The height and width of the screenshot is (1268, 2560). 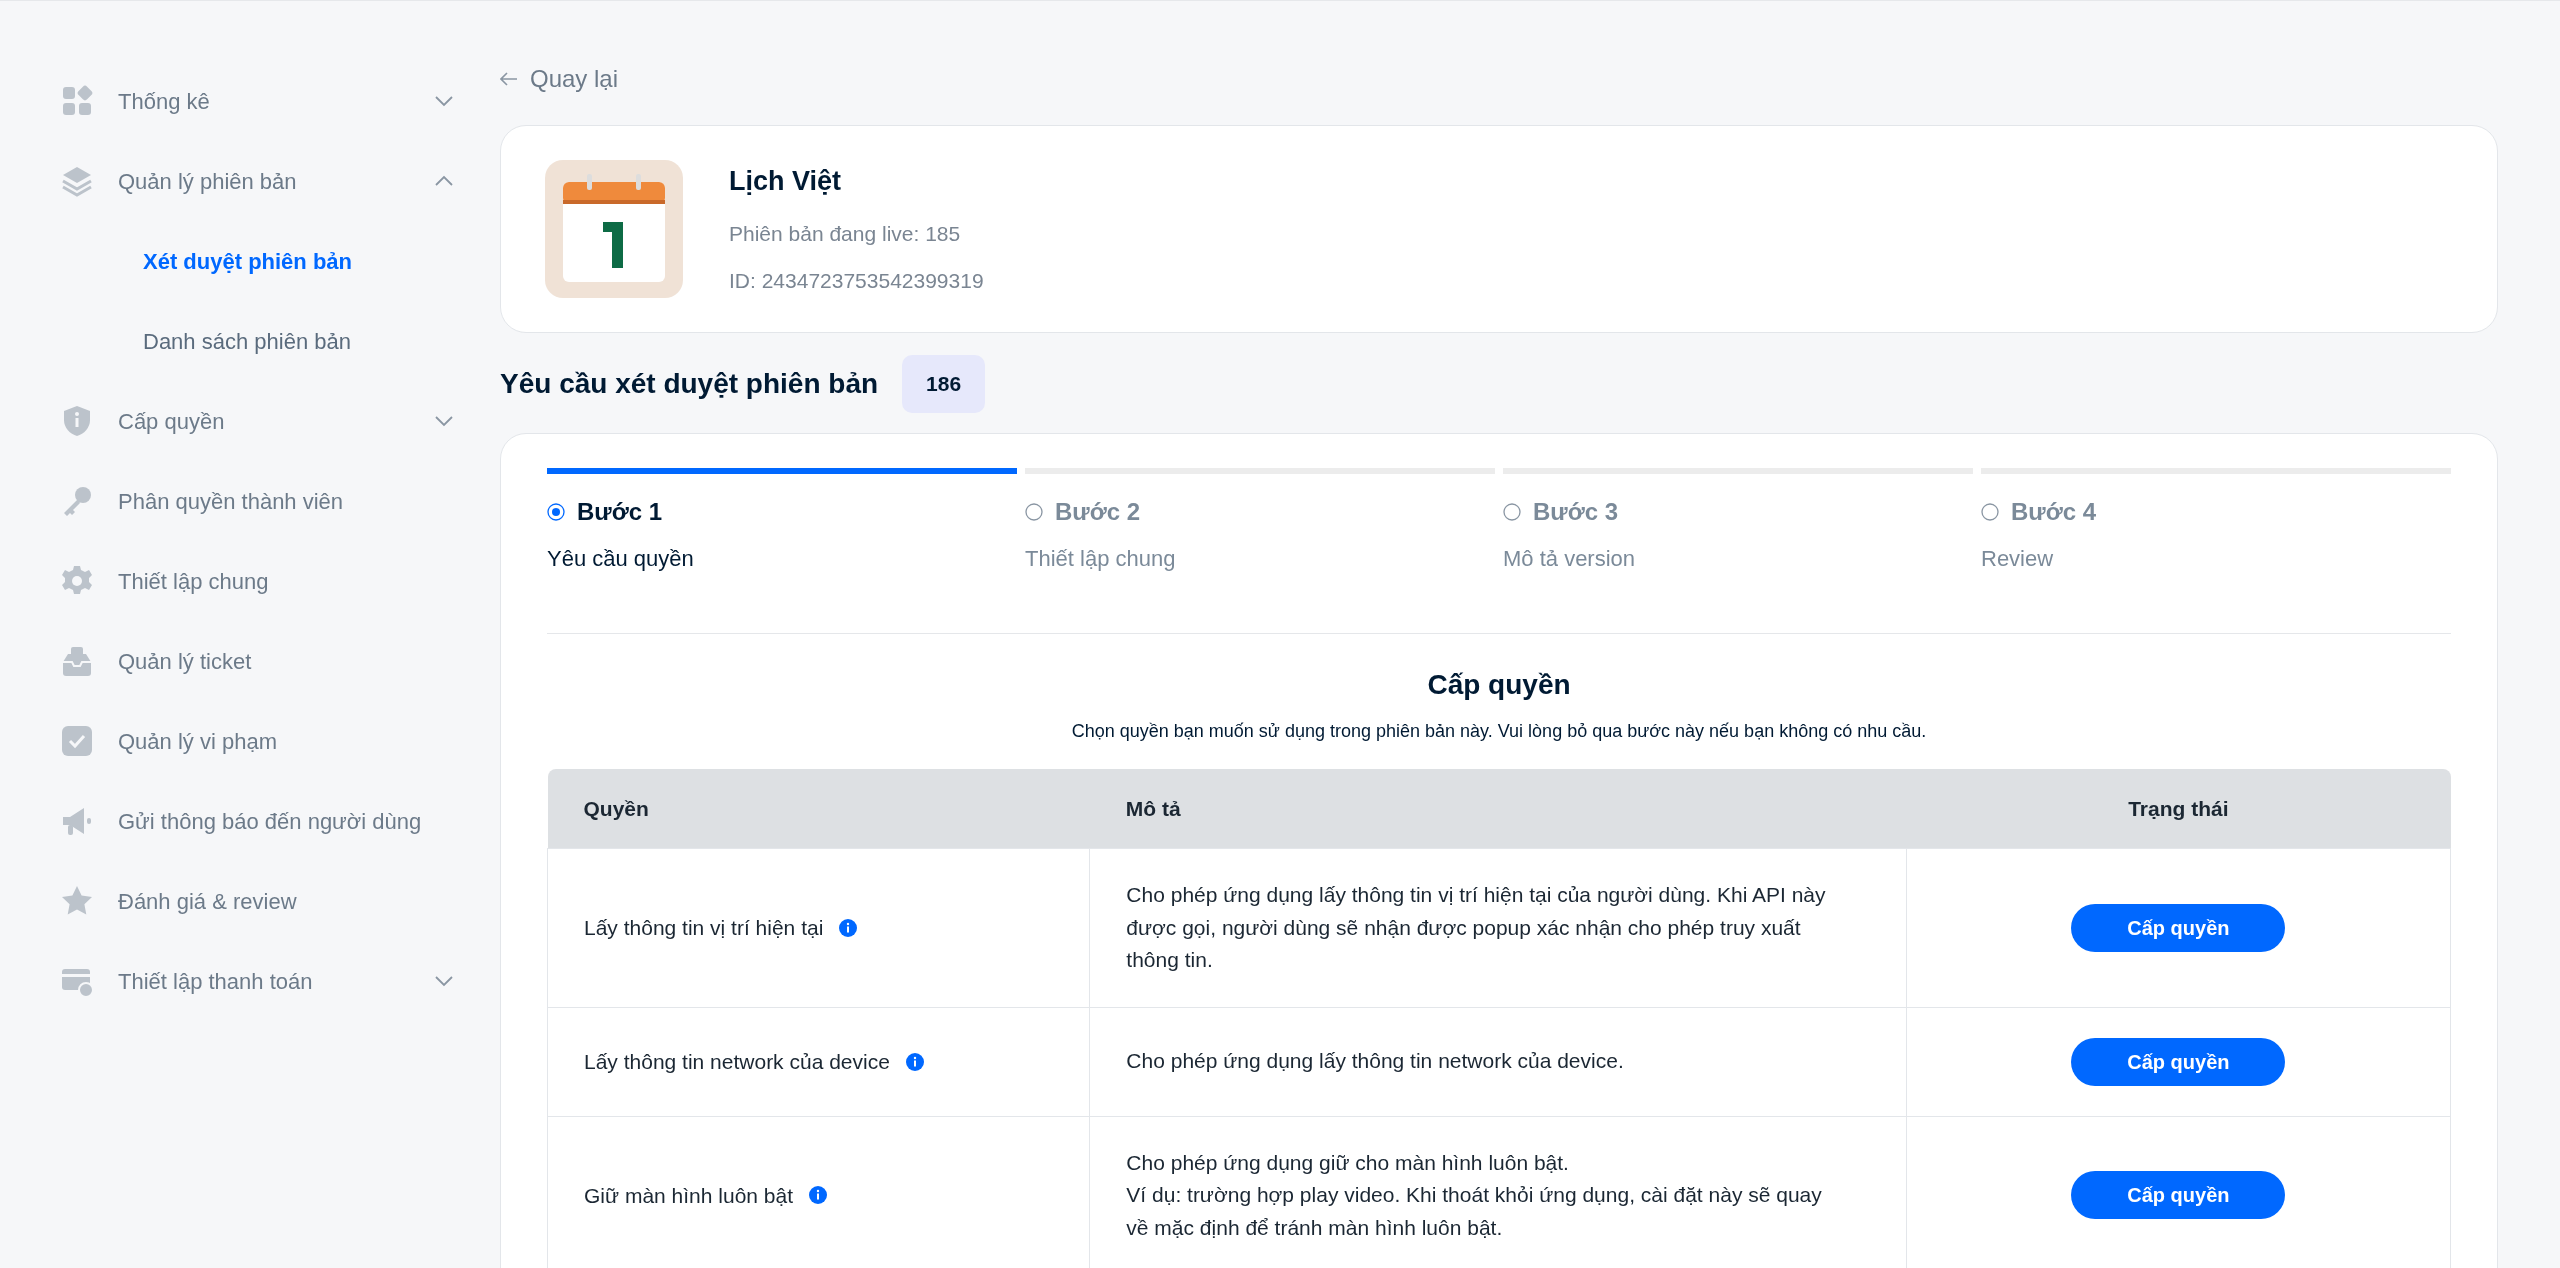 I want to click on step-caption: Review, so click(x=2018, y=558).